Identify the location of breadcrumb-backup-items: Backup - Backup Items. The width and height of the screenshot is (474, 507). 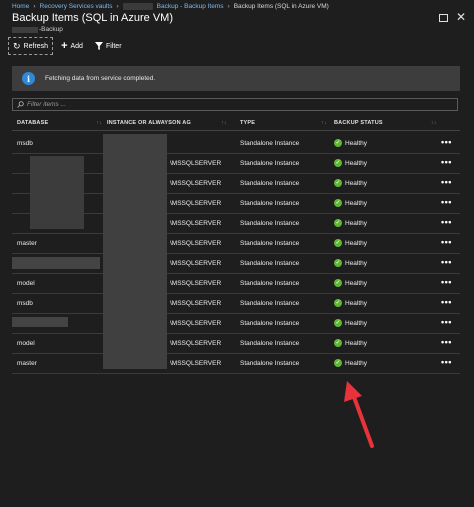
(190, 6).